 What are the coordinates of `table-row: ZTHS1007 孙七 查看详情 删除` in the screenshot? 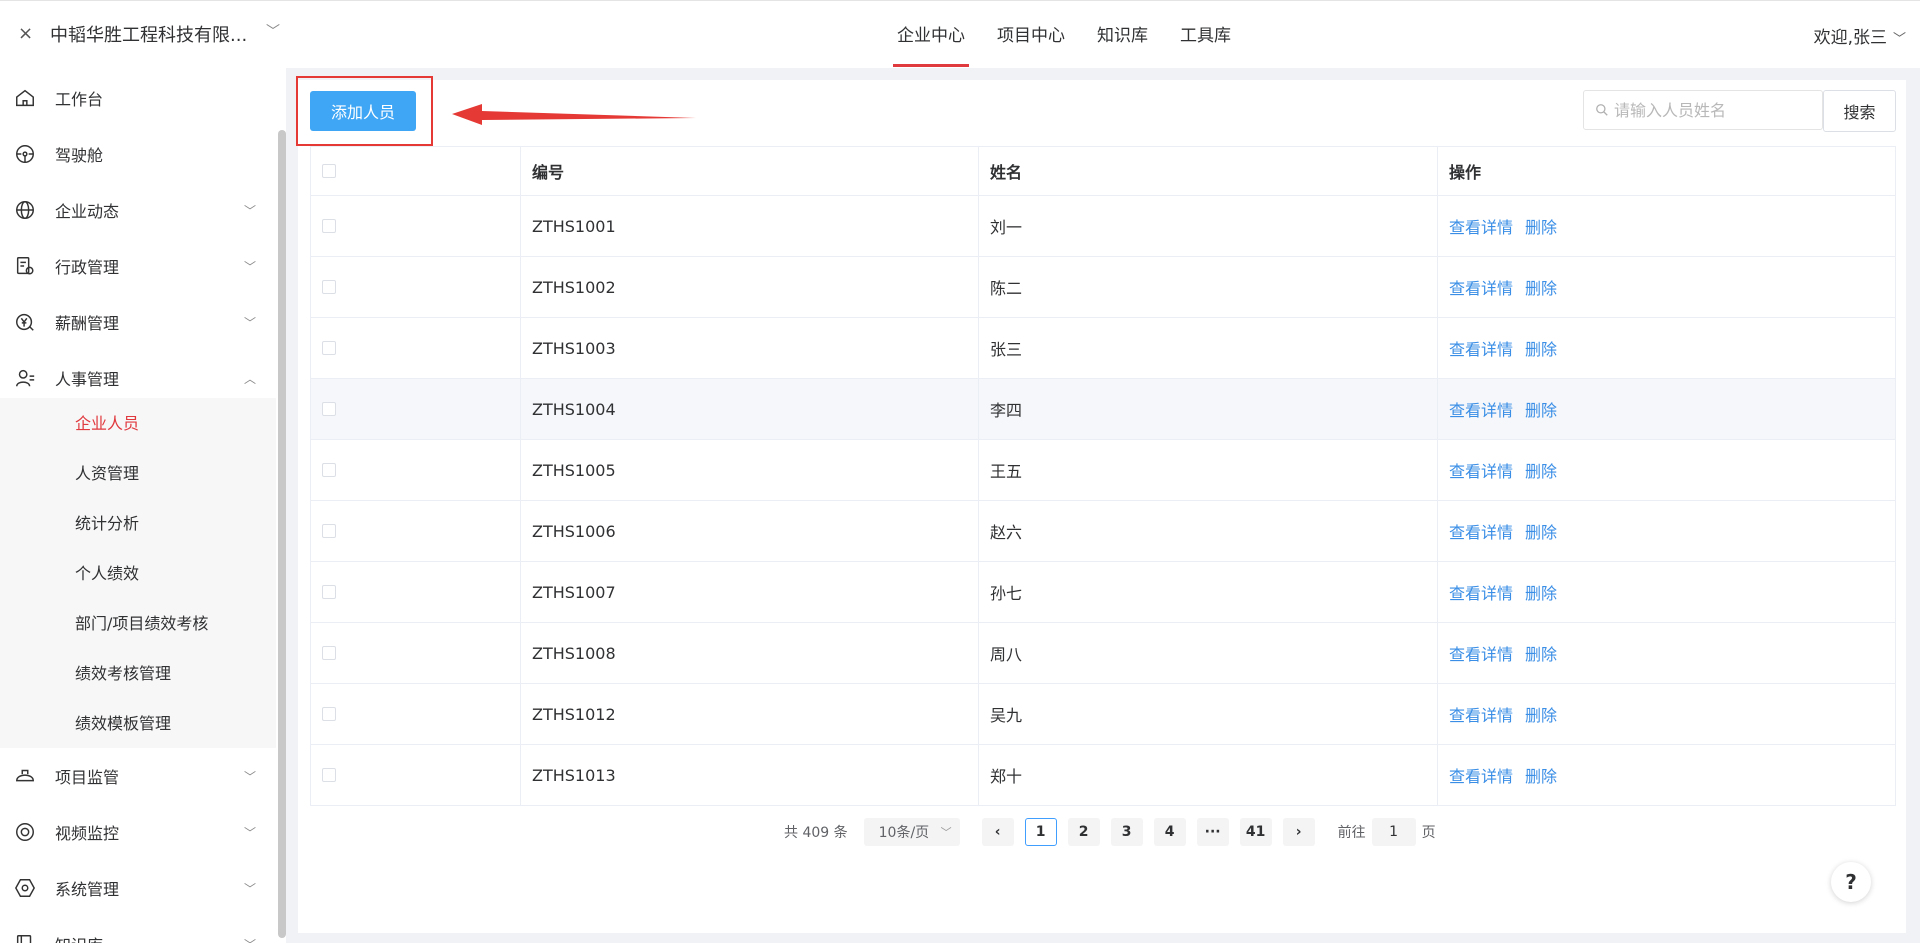 It's located at (1103, 592).